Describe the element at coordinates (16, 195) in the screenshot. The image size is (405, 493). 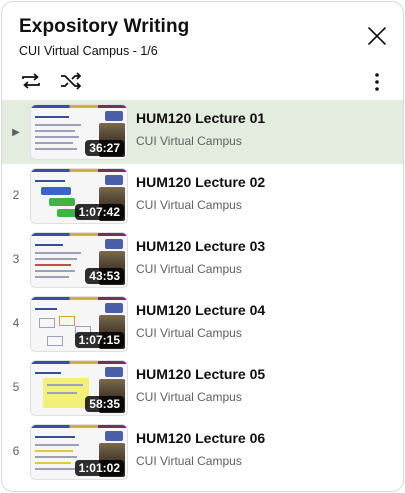
I see `item-index: 2` at that location.